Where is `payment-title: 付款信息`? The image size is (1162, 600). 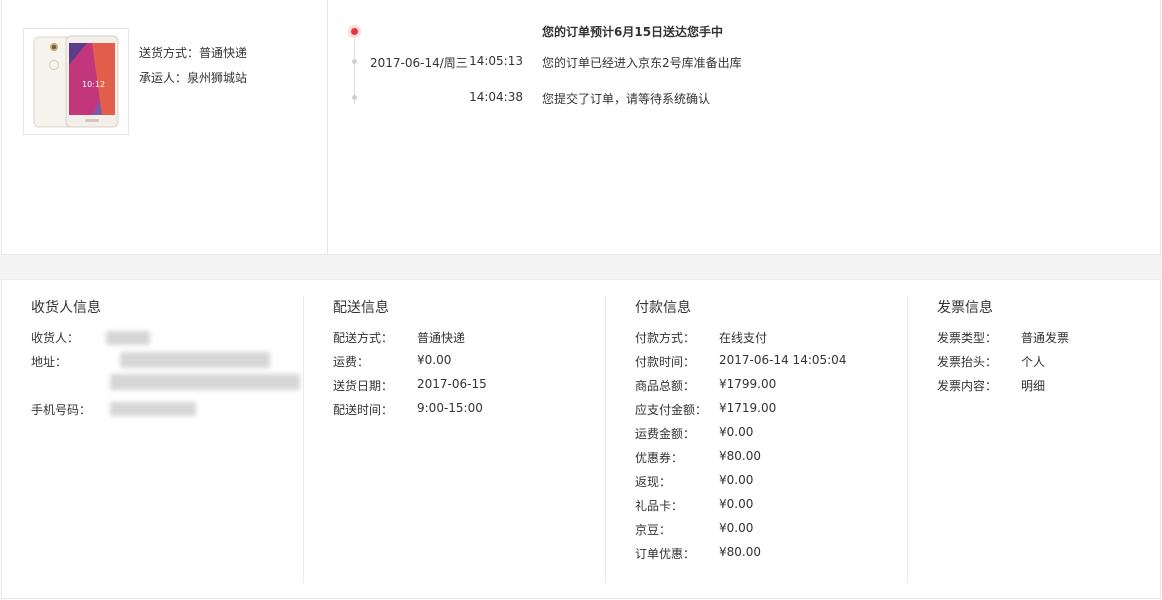
payment-title: 付款信息 is located at coordinates (663, 308).